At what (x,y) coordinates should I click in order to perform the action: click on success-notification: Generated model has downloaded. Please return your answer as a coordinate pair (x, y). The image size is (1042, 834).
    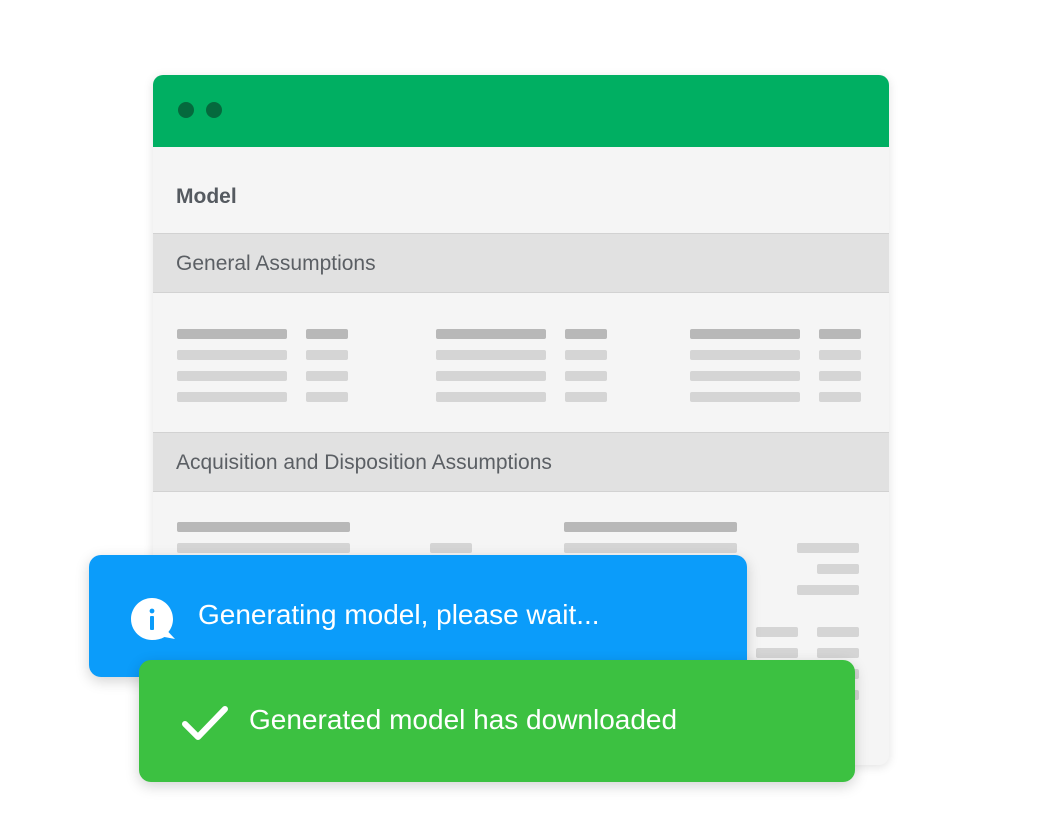
    Looking at the image, I should click on (497, 721).